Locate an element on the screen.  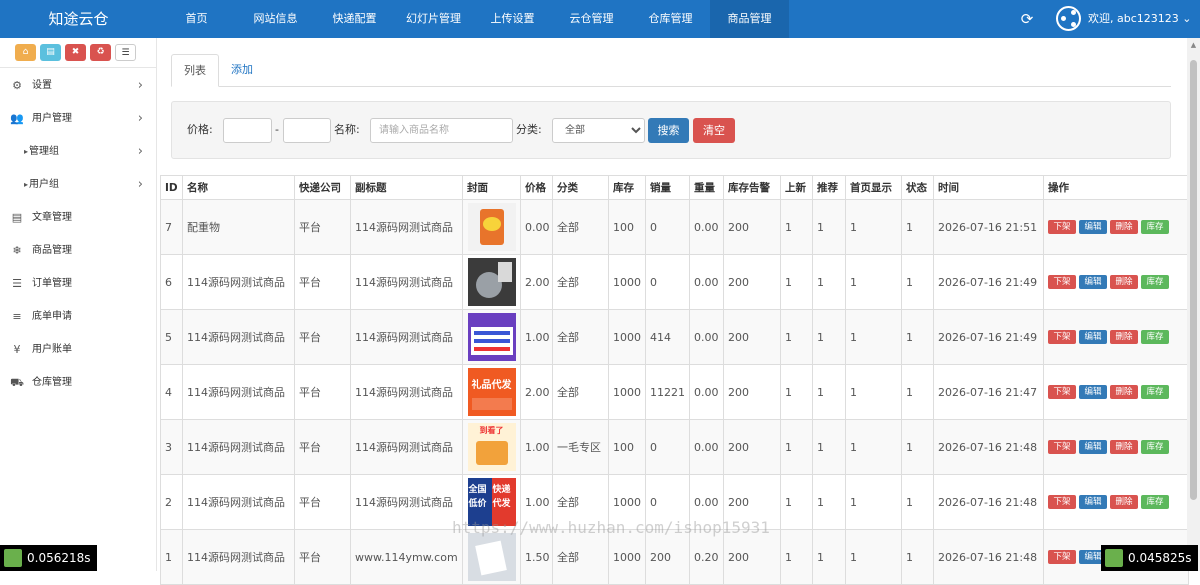
row-actions: 下架编辑删除库存 is located at coordinates (1116, 282).